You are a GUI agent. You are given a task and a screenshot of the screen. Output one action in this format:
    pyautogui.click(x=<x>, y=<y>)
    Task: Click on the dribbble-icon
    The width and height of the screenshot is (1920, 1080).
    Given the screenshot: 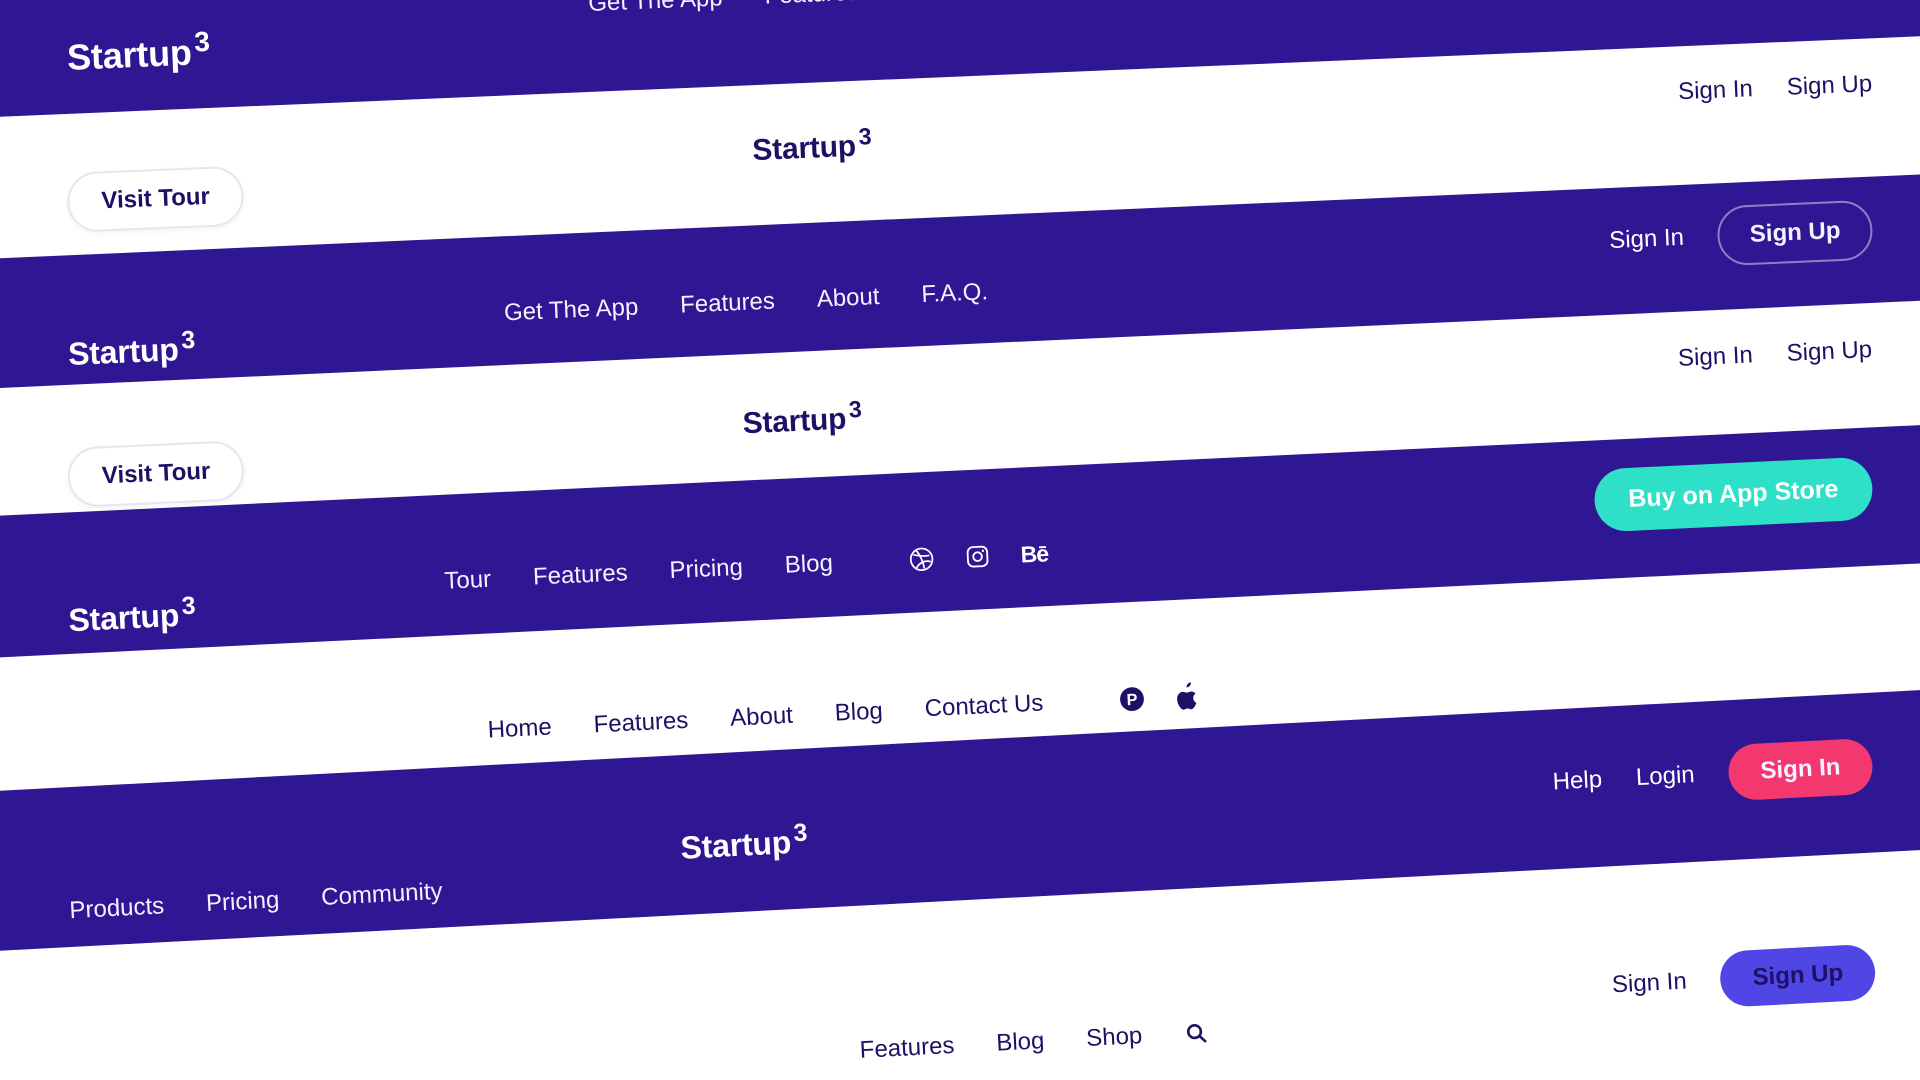 What is the action you would take?
    pyautogui.click(x=921, y=559)
    